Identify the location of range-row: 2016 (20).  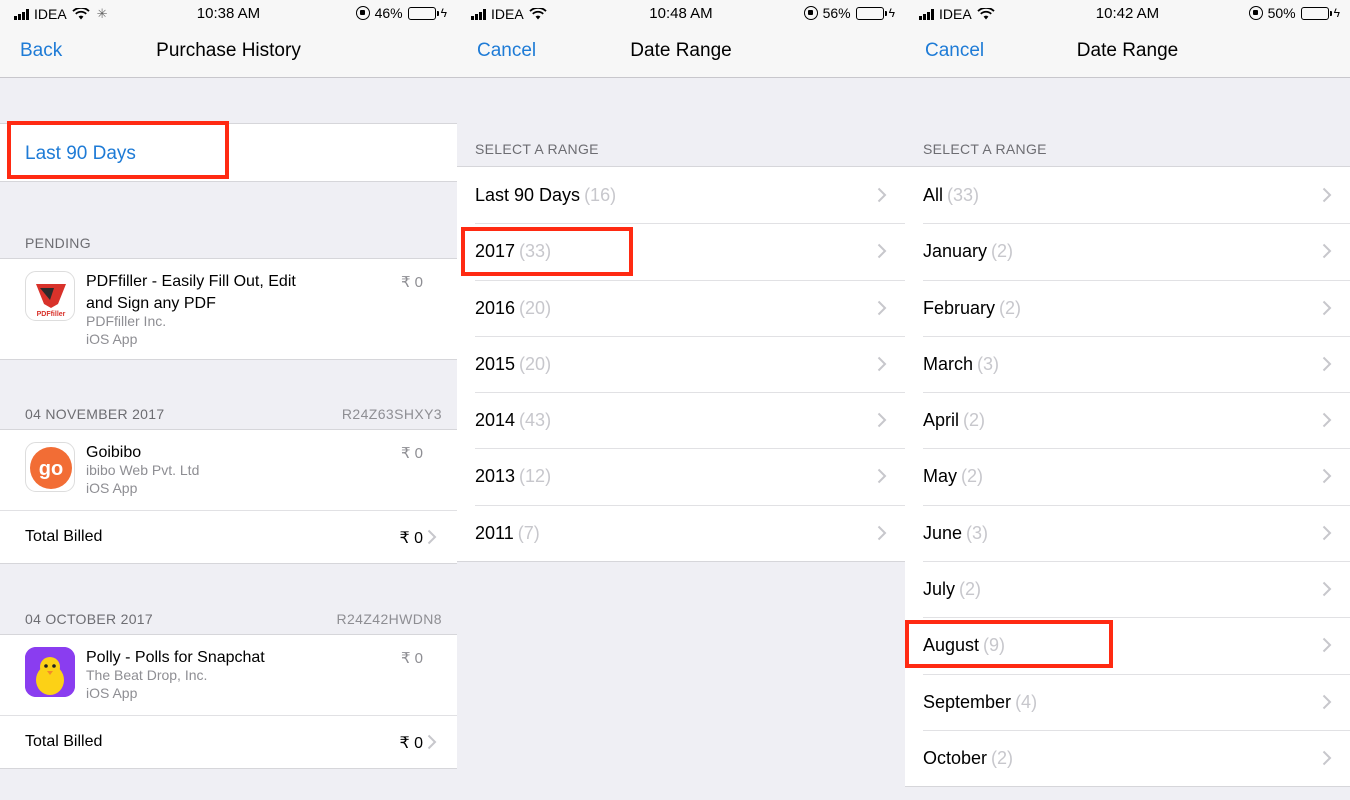
(681, 307).